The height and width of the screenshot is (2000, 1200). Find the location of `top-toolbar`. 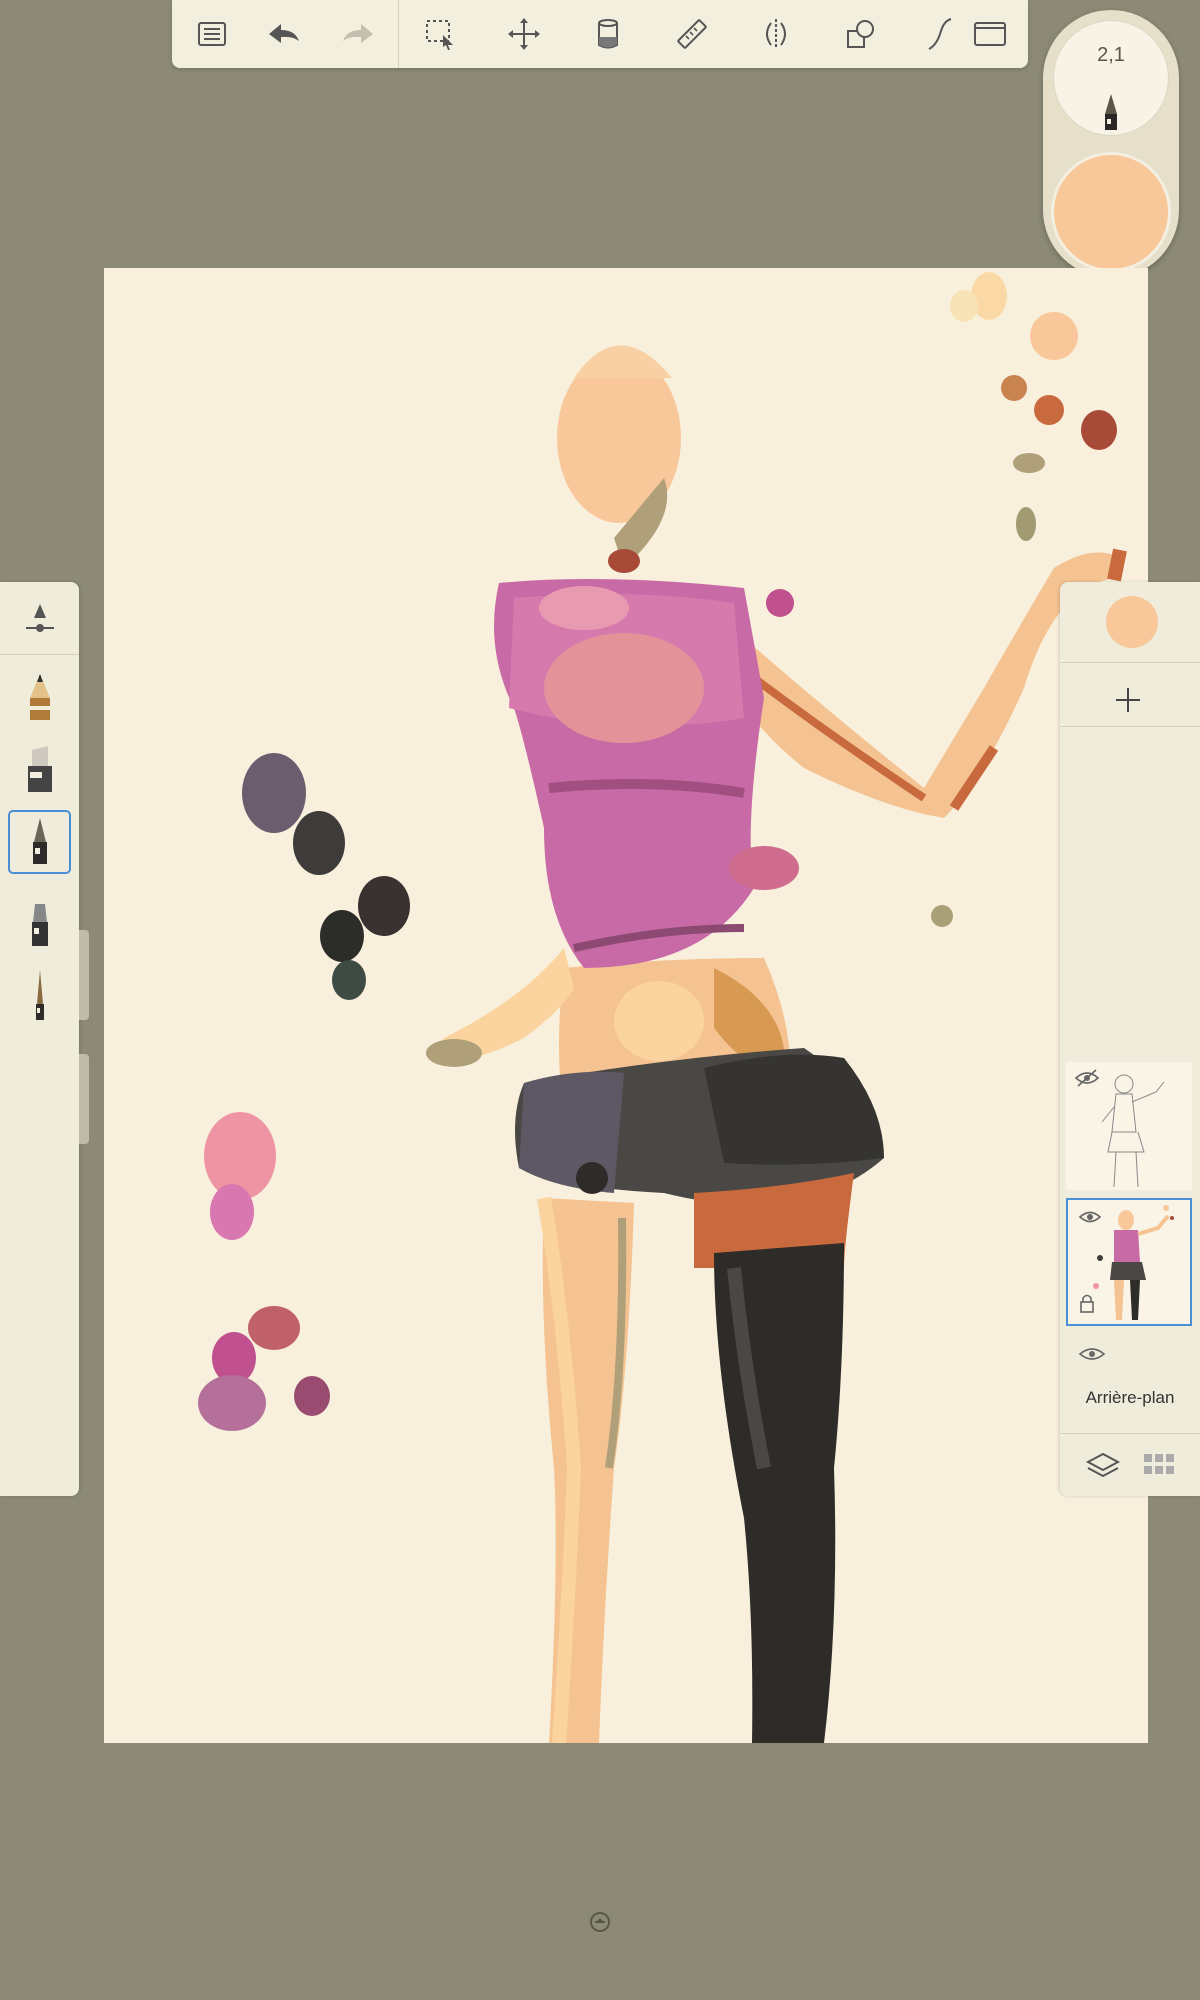

top-toolbar is located at coordinates (600, 34).